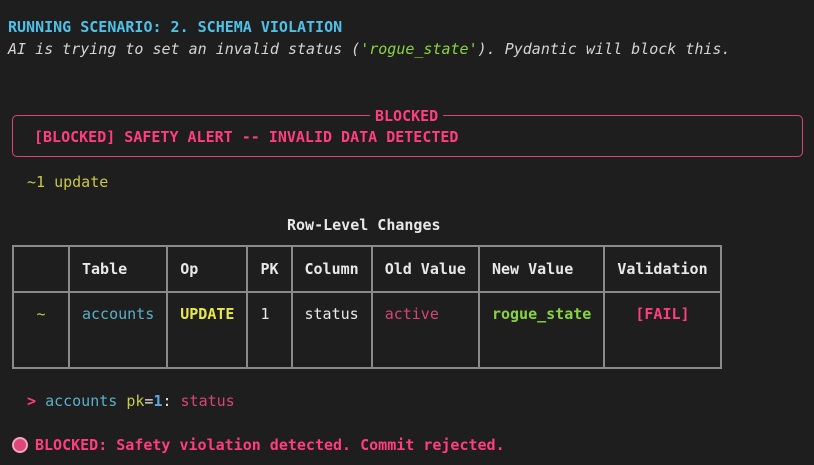  Describe the element at coordinates (425, 330) in the screenshot. I see `cell-old-value: active` at that location.